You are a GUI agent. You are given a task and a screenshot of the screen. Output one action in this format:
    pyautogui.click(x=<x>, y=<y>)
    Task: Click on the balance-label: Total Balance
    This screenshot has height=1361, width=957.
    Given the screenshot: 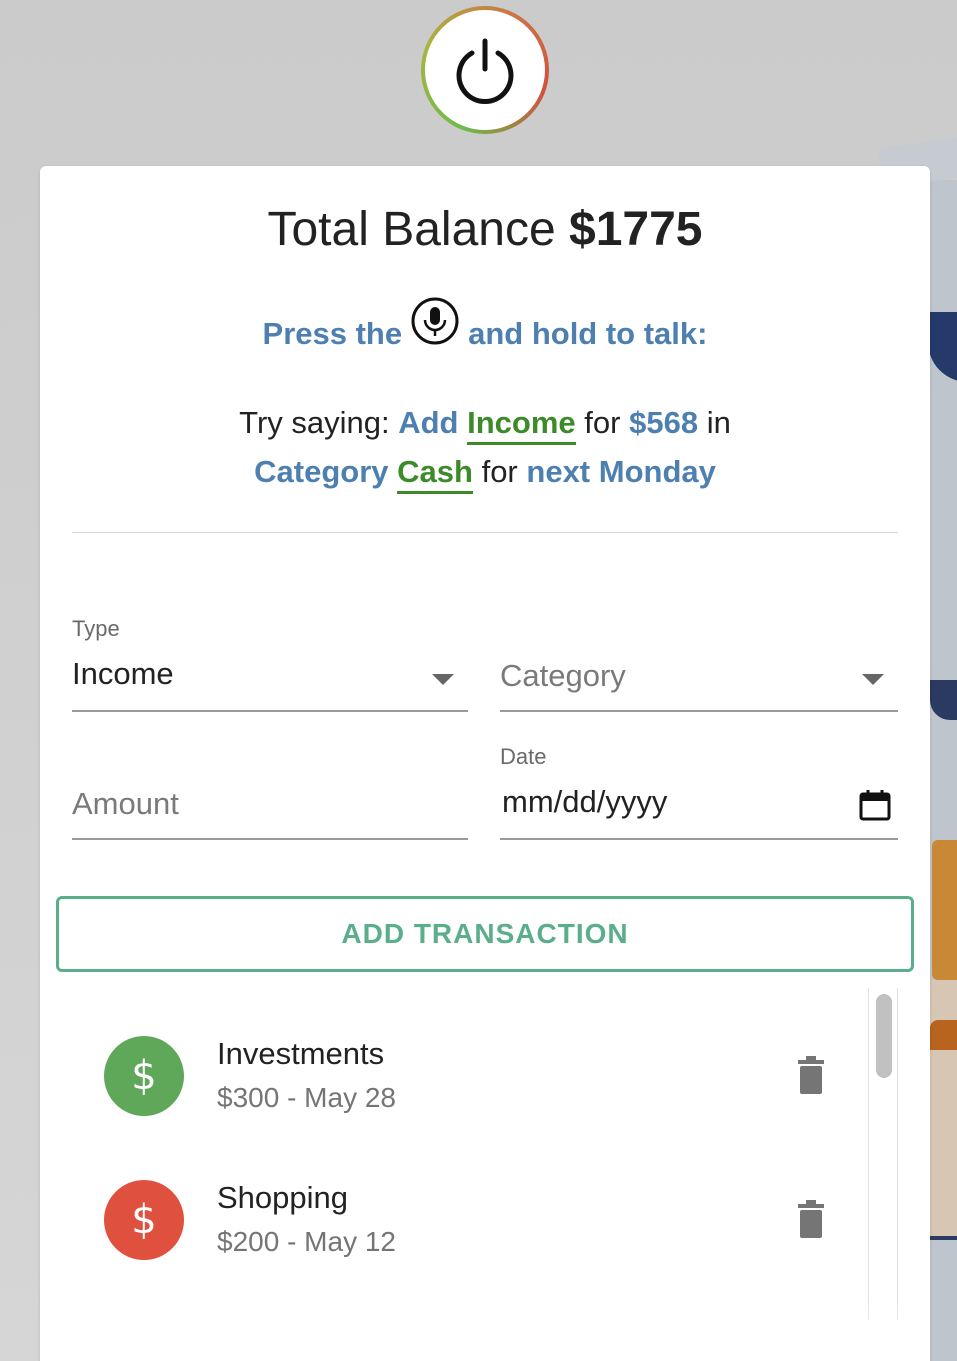 What is the action you would take?
    pyautogui.click(x=411, y=229)
    